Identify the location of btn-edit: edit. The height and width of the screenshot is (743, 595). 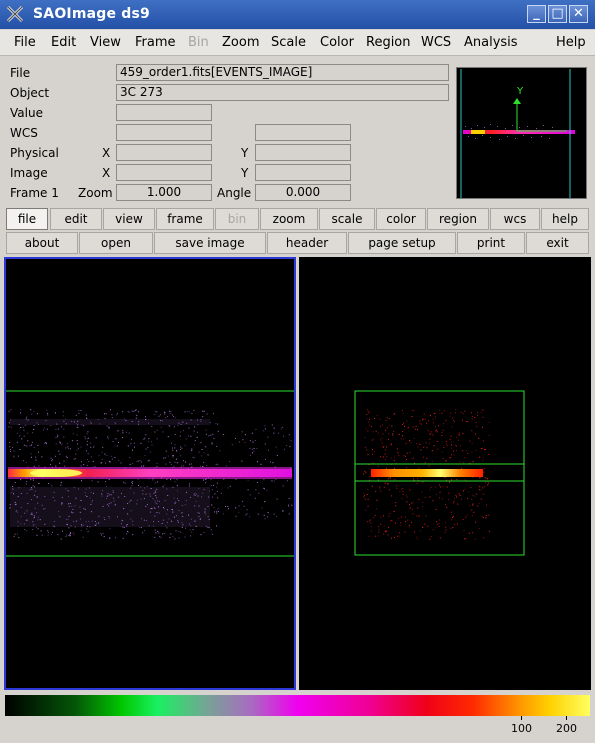
(76, 219).